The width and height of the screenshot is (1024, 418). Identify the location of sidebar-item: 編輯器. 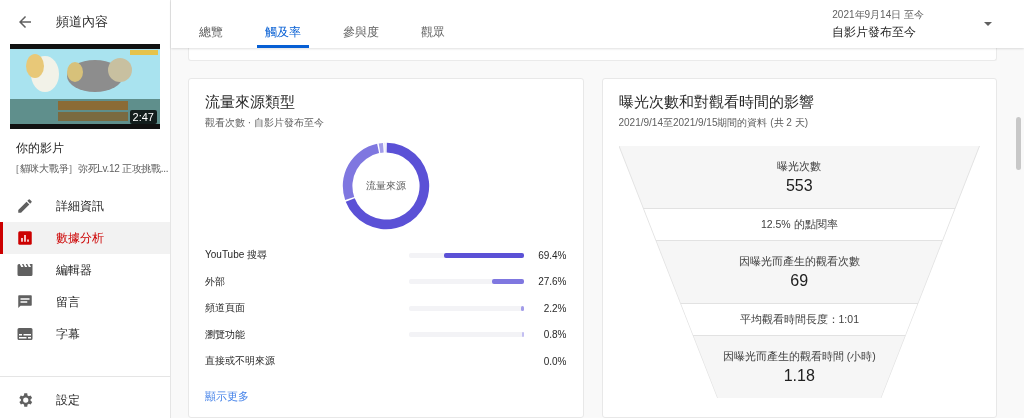
(85, 270).